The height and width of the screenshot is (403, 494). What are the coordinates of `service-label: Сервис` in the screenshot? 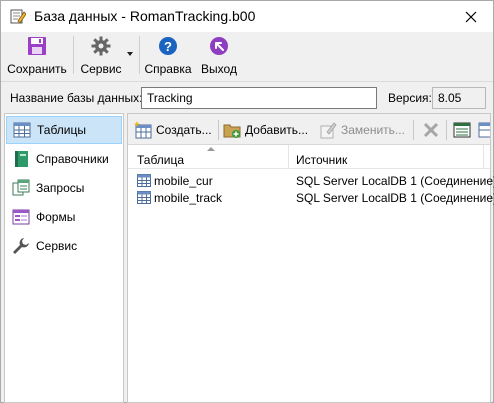 It's located at (101, 69).